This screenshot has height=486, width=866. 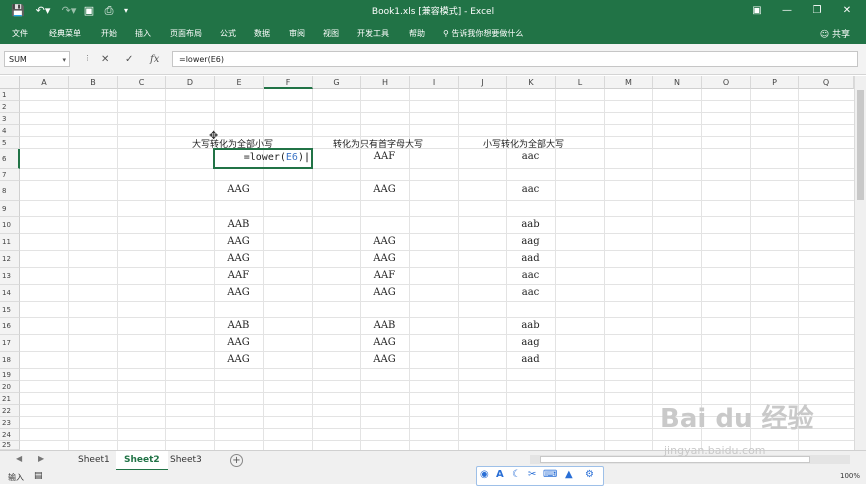 I want to click on row-header: 9, so click(x=10, y=209).